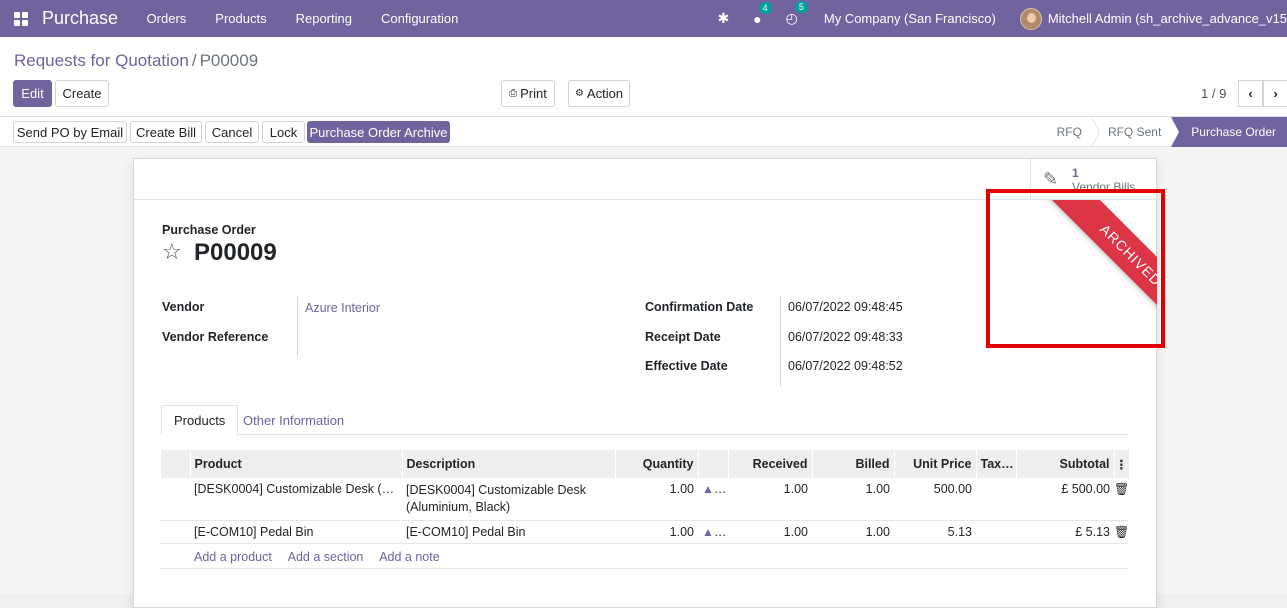 This screenshot has height=608, width=1287. Describe the element at coordinates (1065, 464) in the screenshot. I see `column-header-subtotal: Subtotal` at that location.